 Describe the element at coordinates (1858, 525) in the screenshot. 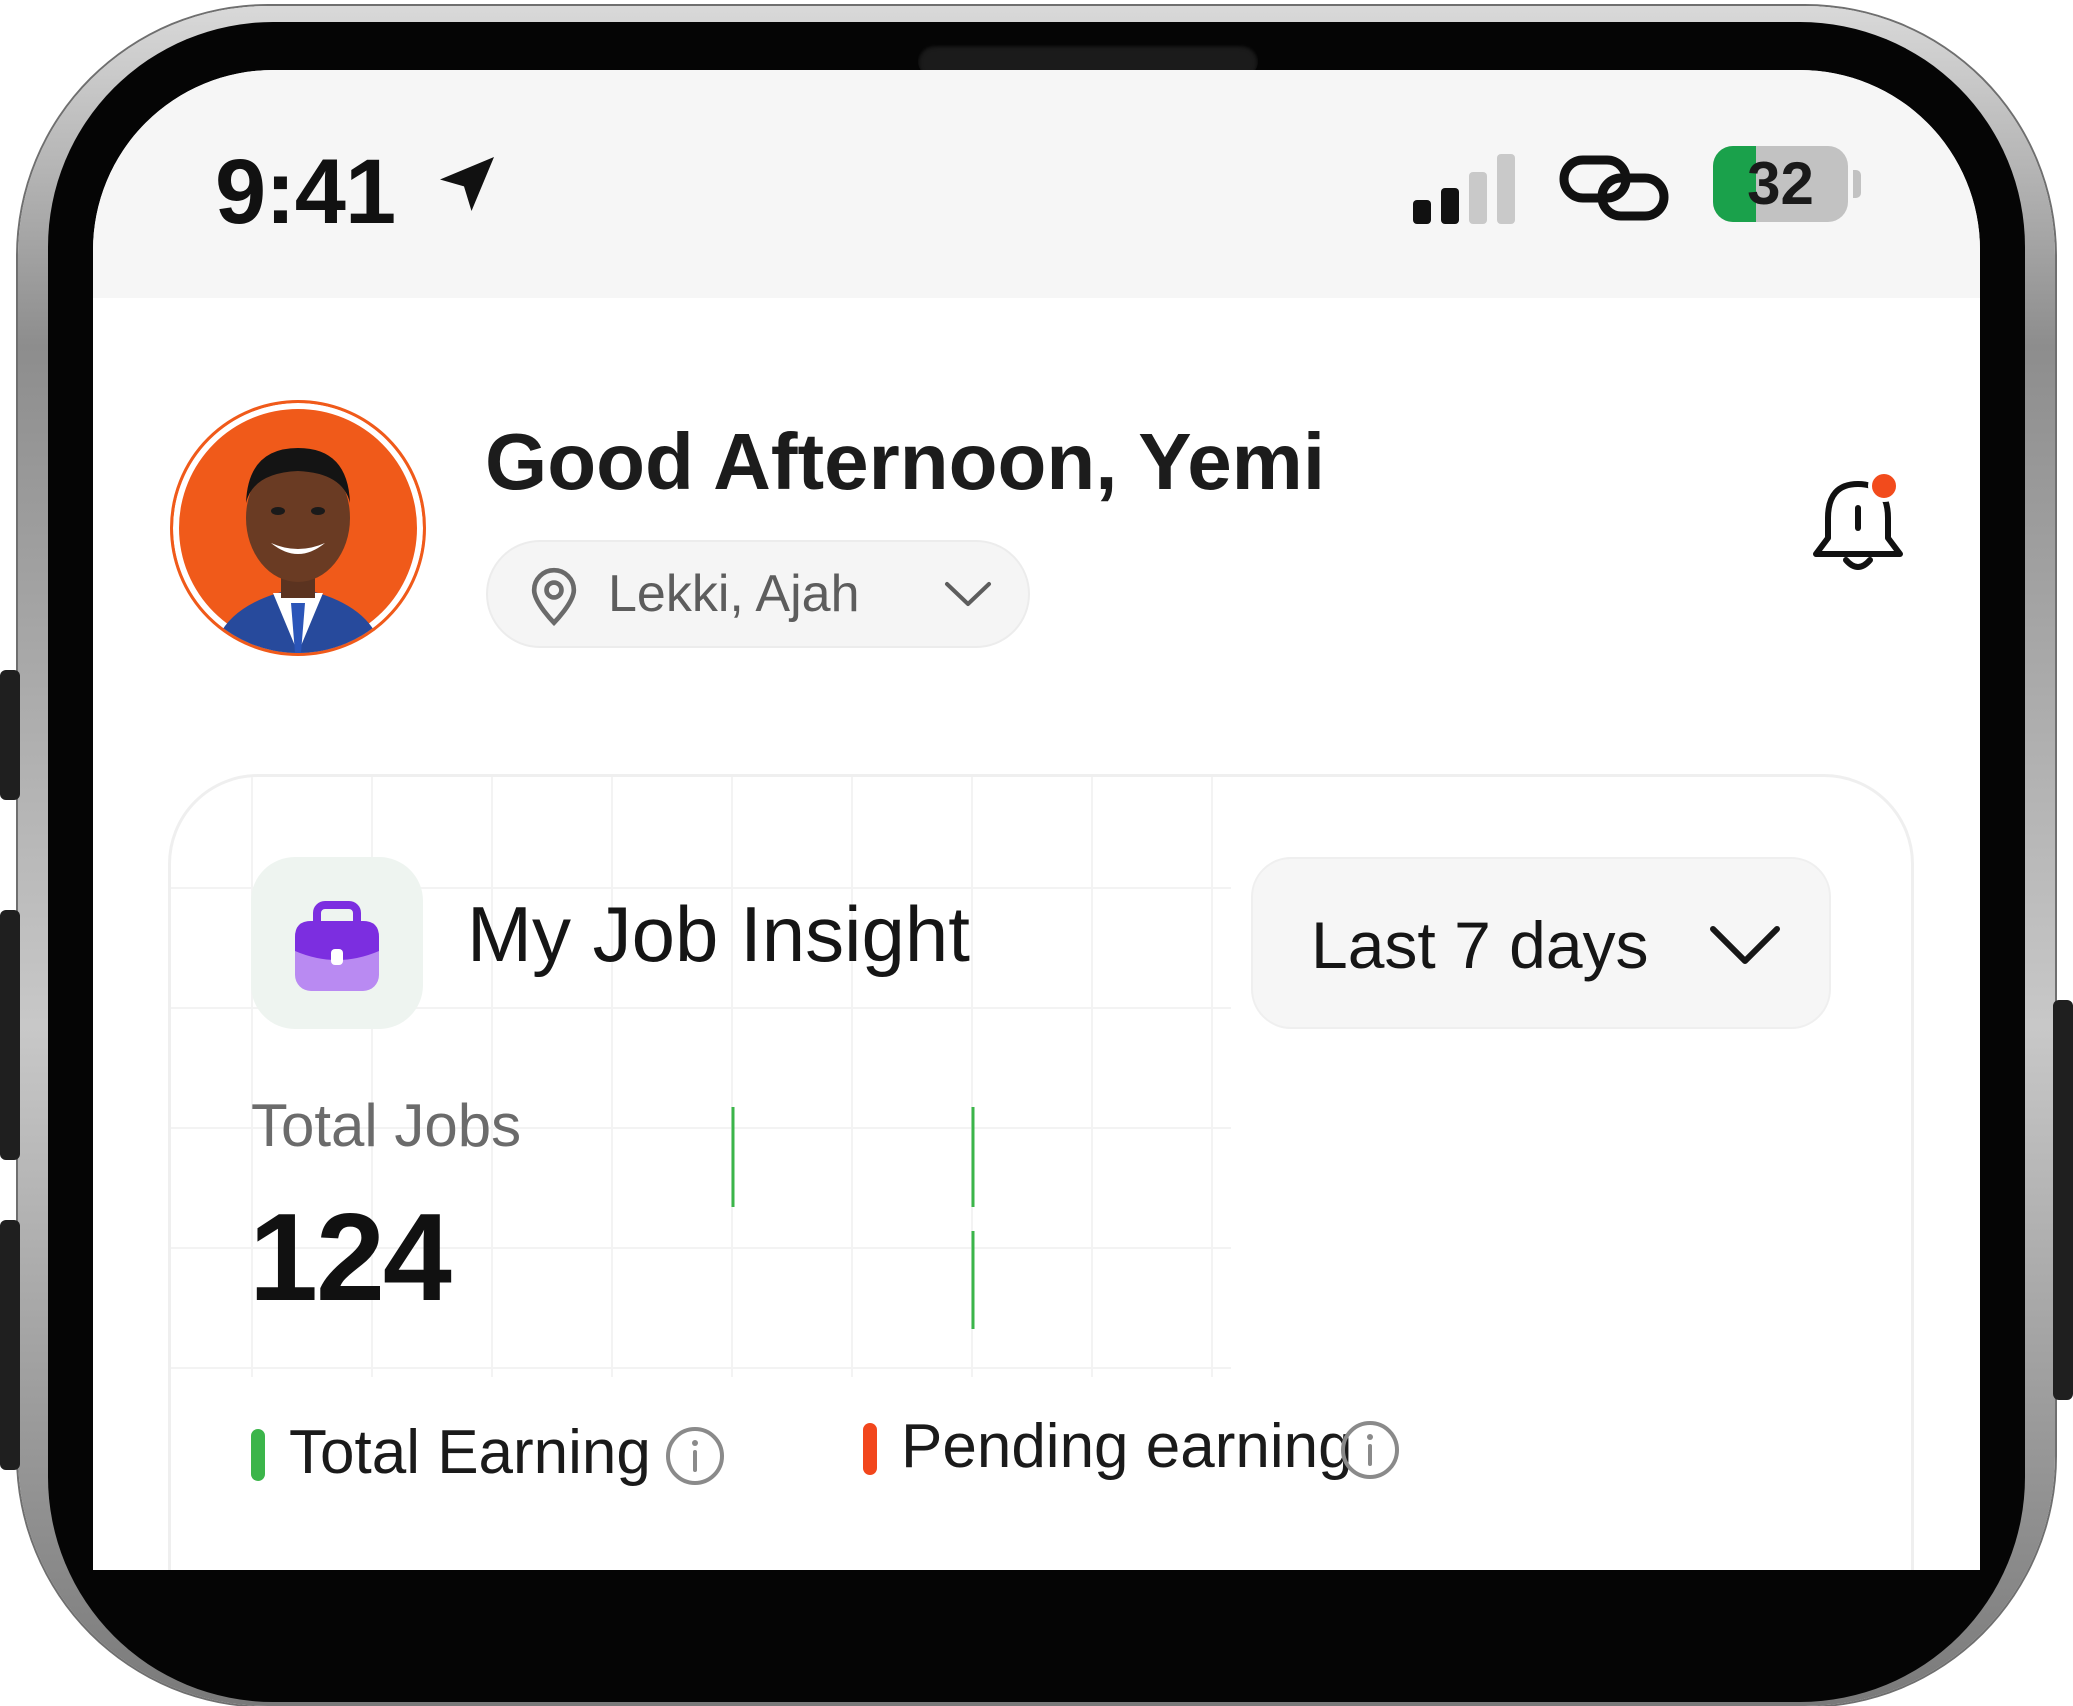

I see `bell-icon` at that location.